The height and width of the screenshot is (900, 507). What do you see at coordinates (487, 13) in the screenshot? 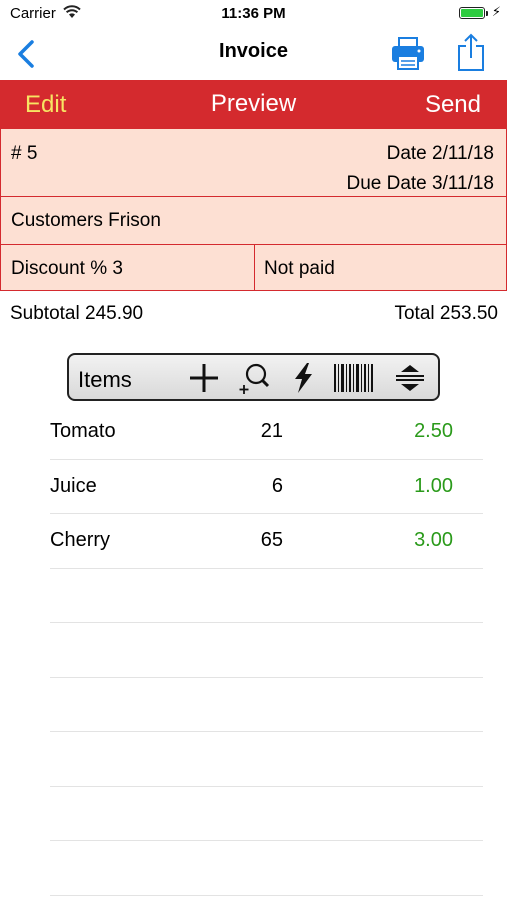
I see `battery-cap` at bounding box center [487, 13].